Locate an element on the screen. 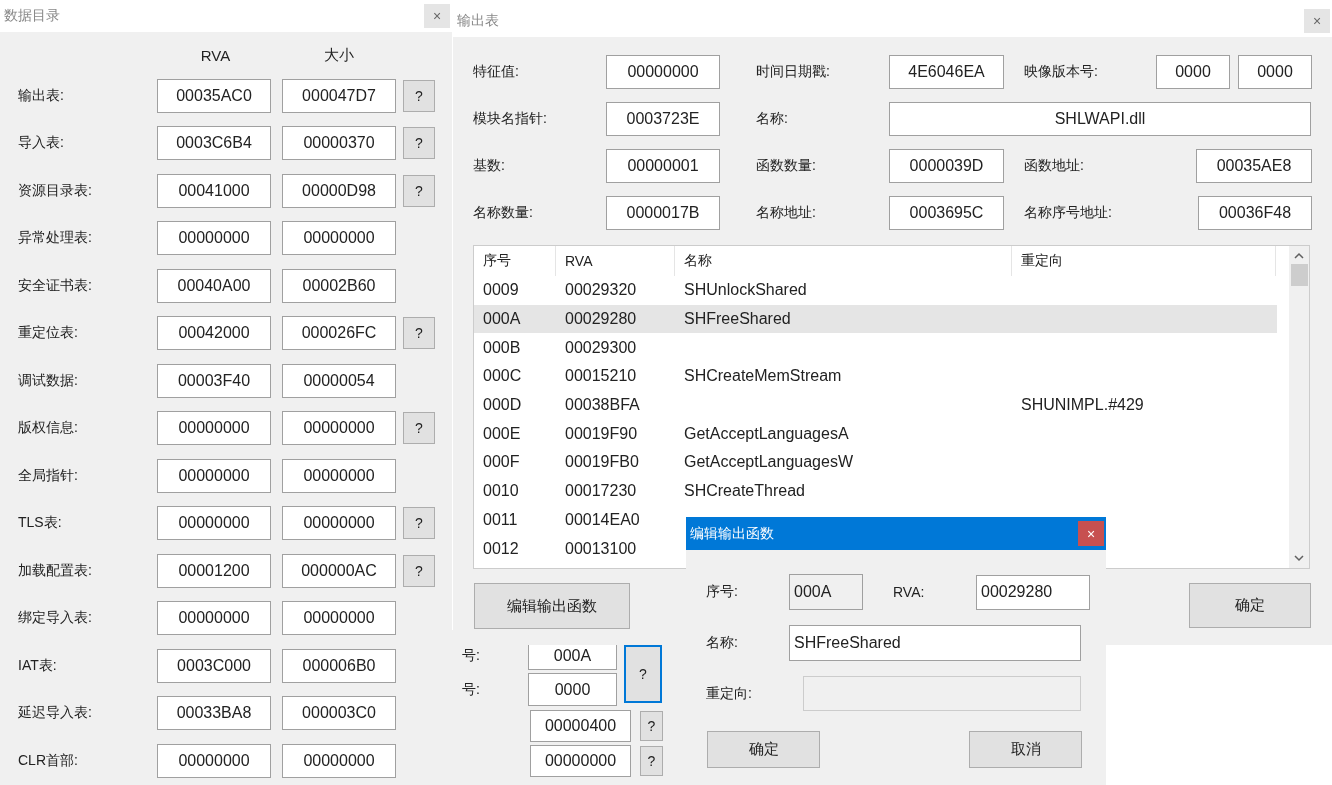 This screenshot has width=1332, height=785. list-row: 0010 00017230 SHCreateThread is located at coordinates (875, 491).